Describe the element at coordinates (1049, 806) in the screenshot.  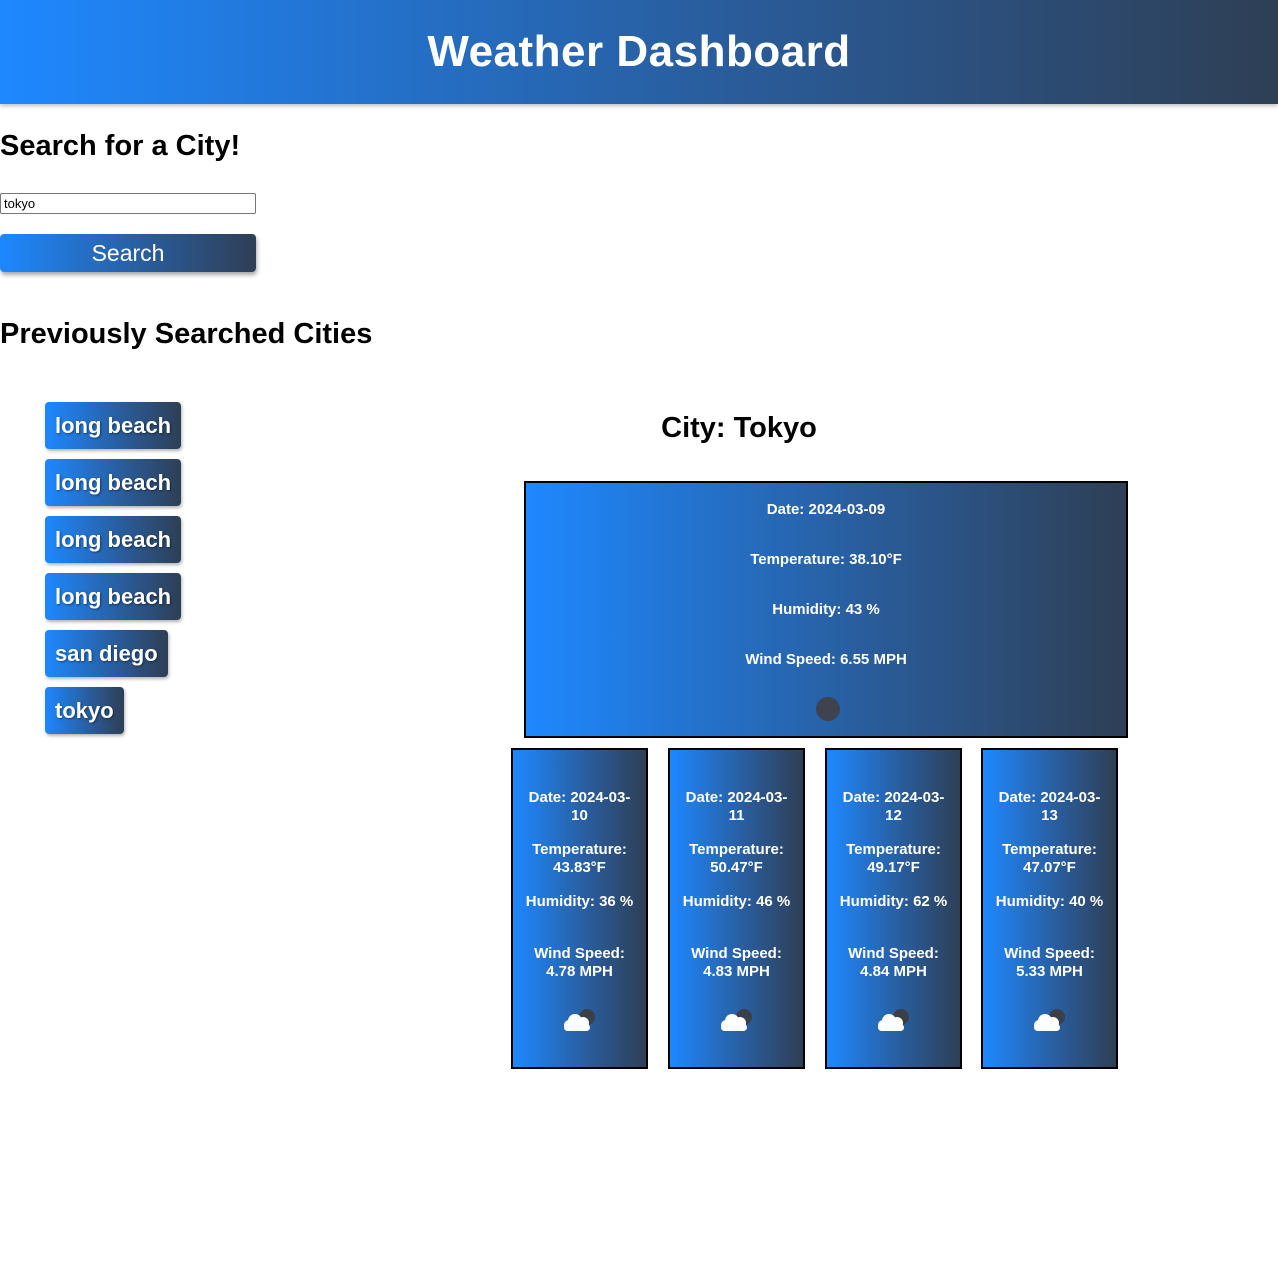
I see `forecast-date: Date: 2024-03-13` at that location.